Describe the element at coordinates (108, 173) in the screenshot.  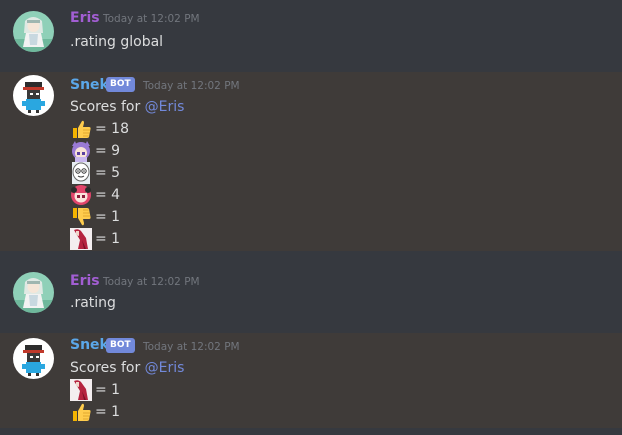
I see `rating-count: = 5` at that location.